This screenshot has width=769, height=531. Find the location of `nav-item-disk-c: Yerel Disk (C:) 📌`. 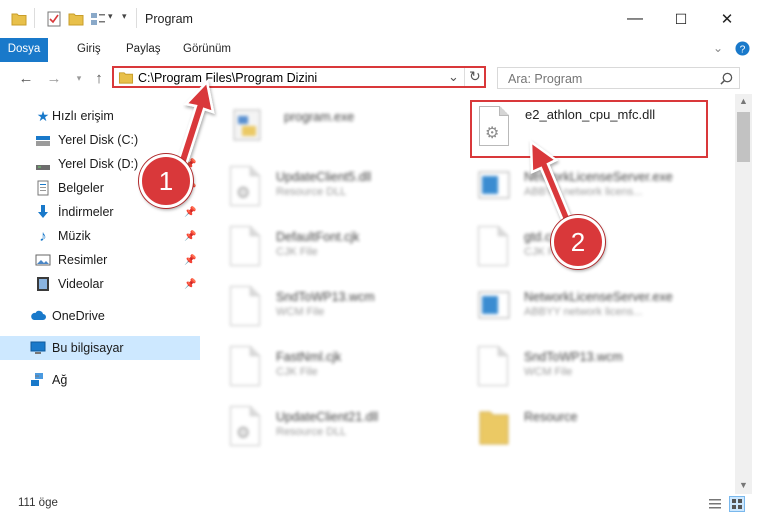

nav-item-disk-c: Yerel Disk (C:) 📌 is located at coordinates (100, 140).